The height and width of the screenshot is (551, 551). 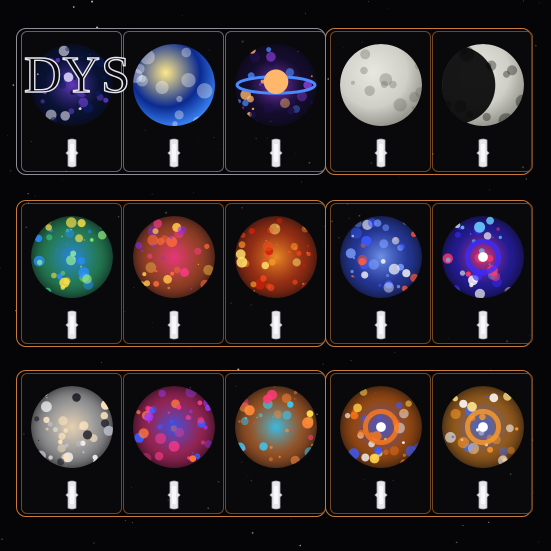 I want to click on blue-dust-cloud-slide, so click(x=380, y=257).